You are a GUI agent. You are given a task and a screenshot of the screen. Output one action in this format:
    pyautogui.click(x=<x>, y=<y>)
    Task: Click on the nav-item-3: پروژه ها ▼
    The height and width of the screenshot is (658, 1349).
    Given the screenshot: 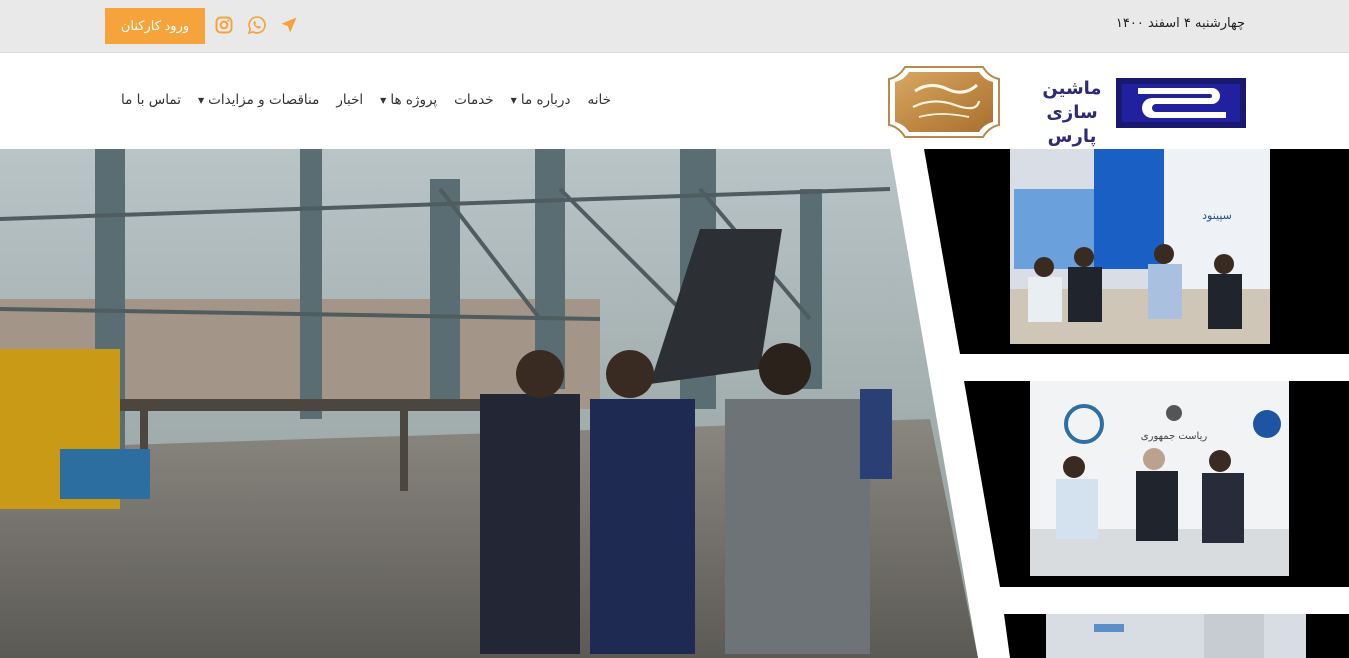 What is the action you would take?
    pyautogui.click(x=408, y=100)
    